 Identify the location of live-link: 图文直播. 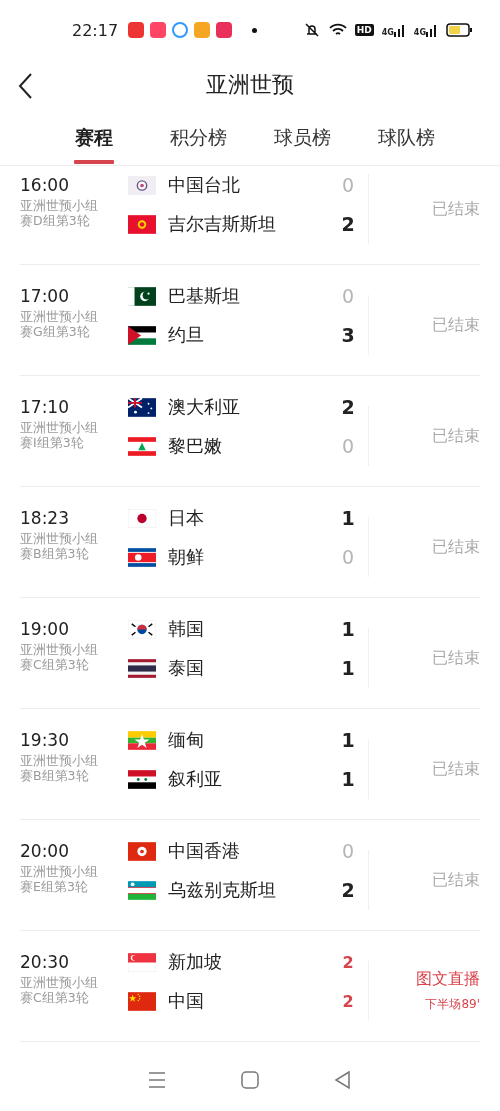
(448, 979).